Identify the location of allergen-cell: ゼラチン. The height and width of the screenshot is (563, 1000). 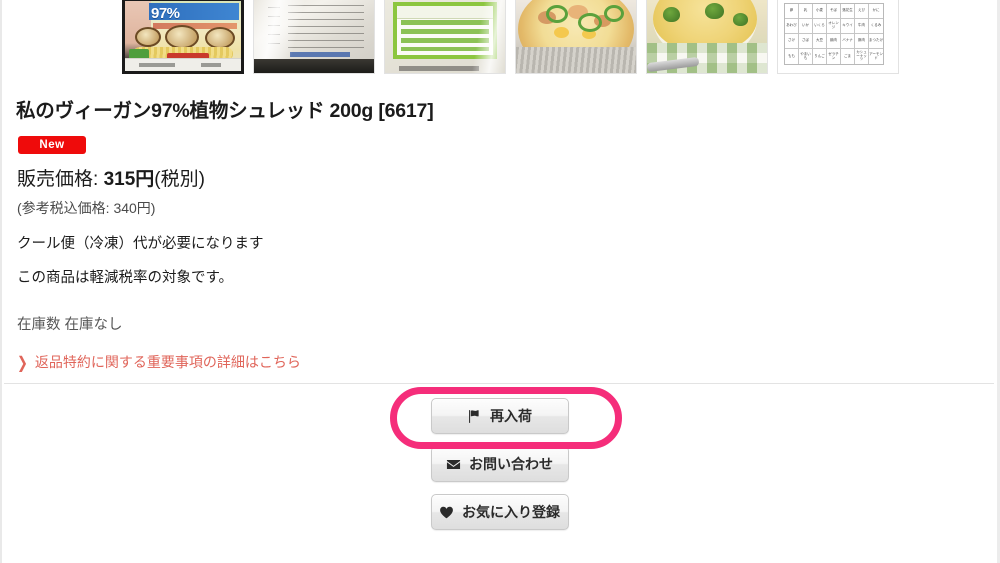
(834, 56).